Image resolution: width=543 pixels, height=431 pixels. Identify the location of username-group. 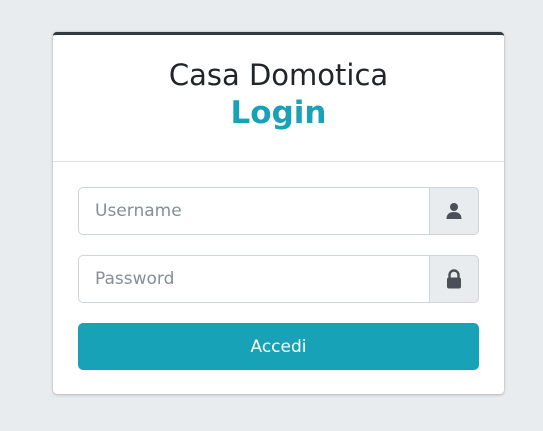
(278, 211).